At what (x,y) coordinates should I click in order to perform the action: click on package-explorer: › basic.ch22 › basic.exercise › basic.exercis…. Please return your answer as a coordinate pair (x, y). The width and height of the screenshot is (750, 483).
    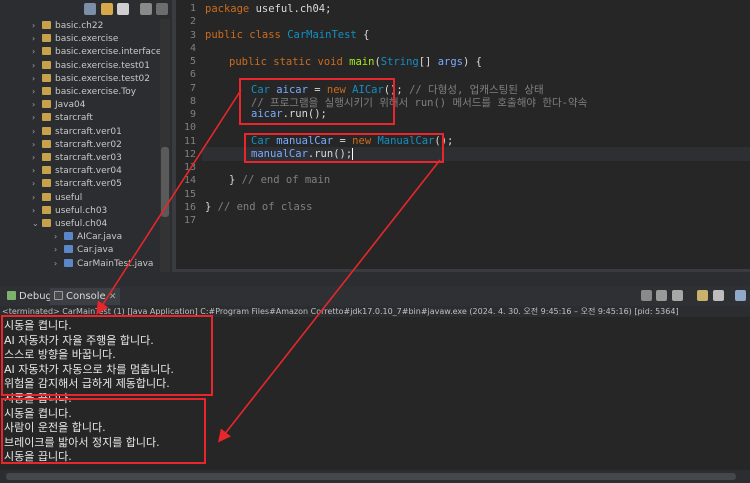
    Looking at the image, I should click on (86, 136).